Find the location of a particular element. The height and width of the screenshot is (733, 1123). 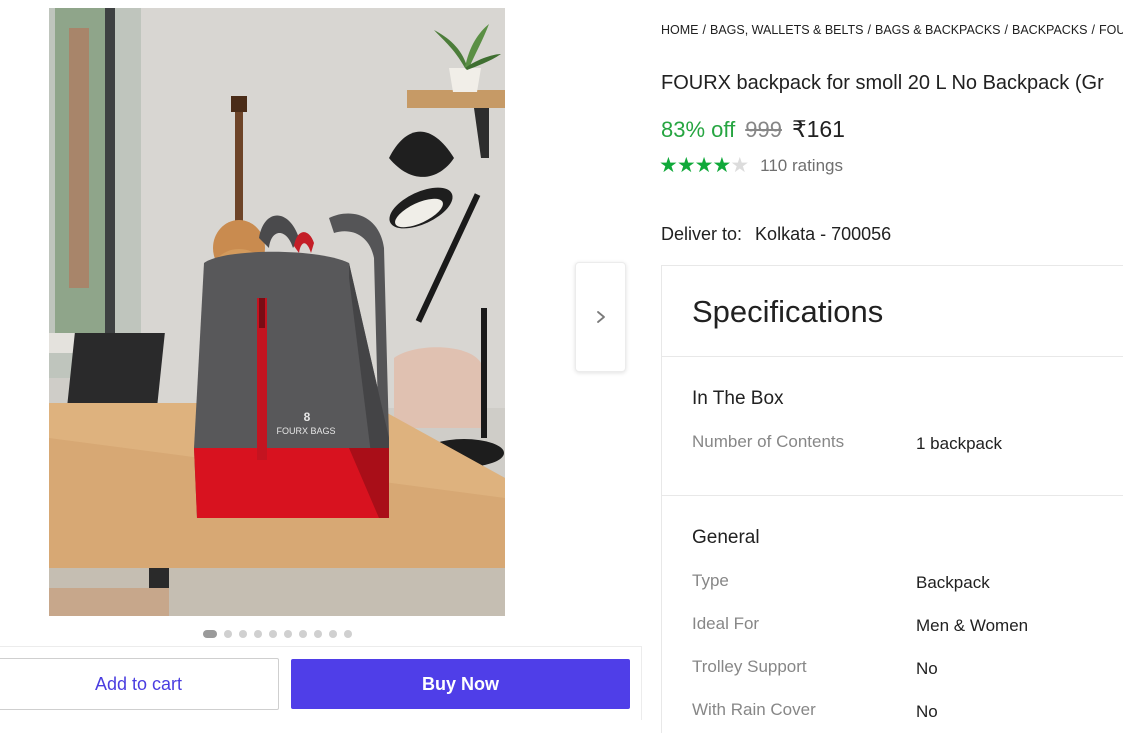

add-to-cart-button: Add to cart is located at coordinates (139, 684).